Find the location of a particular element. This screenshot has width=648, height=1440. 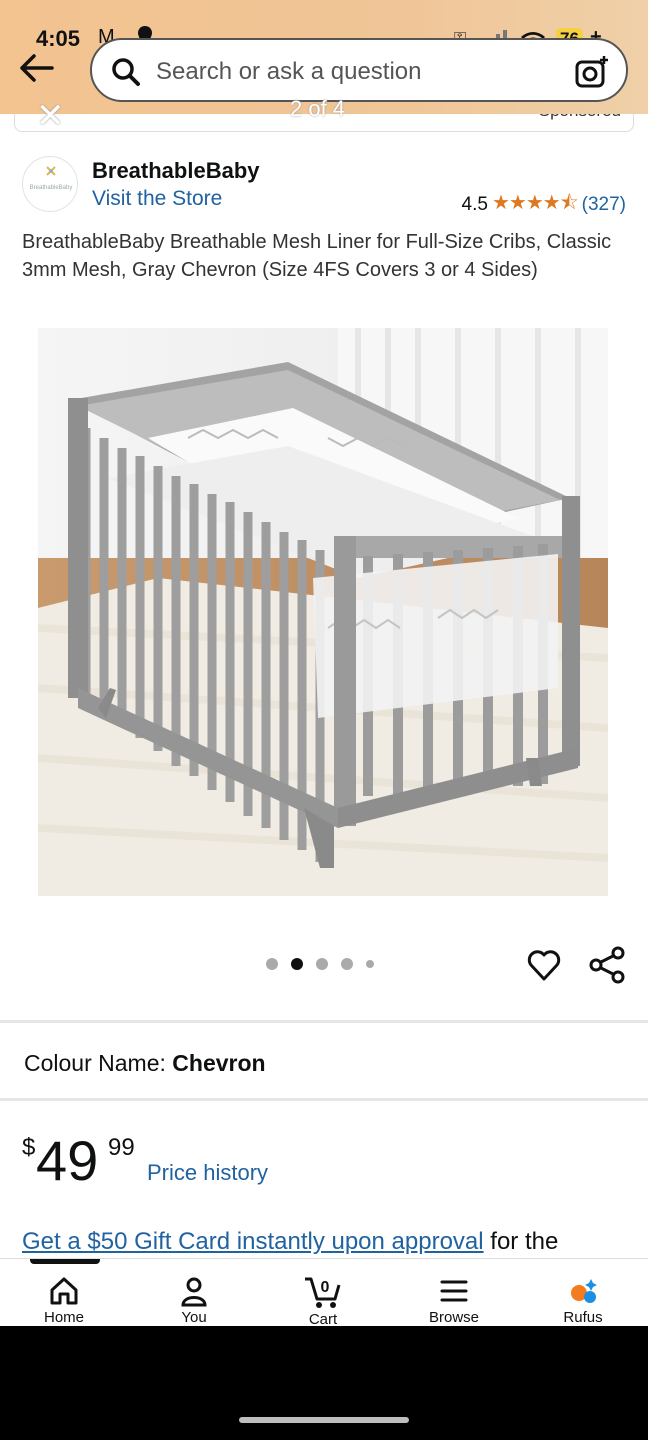

promo-rest: for the is located at coordinates (521, 1241).